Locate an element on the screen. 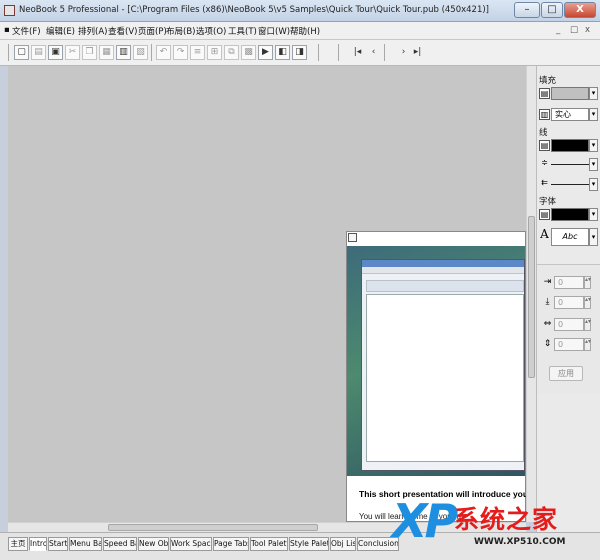 The image size is (600, 560). site-watermark-logo: XP 系统之家 WWW.XP510.COM is located at coordinates (496, 527).